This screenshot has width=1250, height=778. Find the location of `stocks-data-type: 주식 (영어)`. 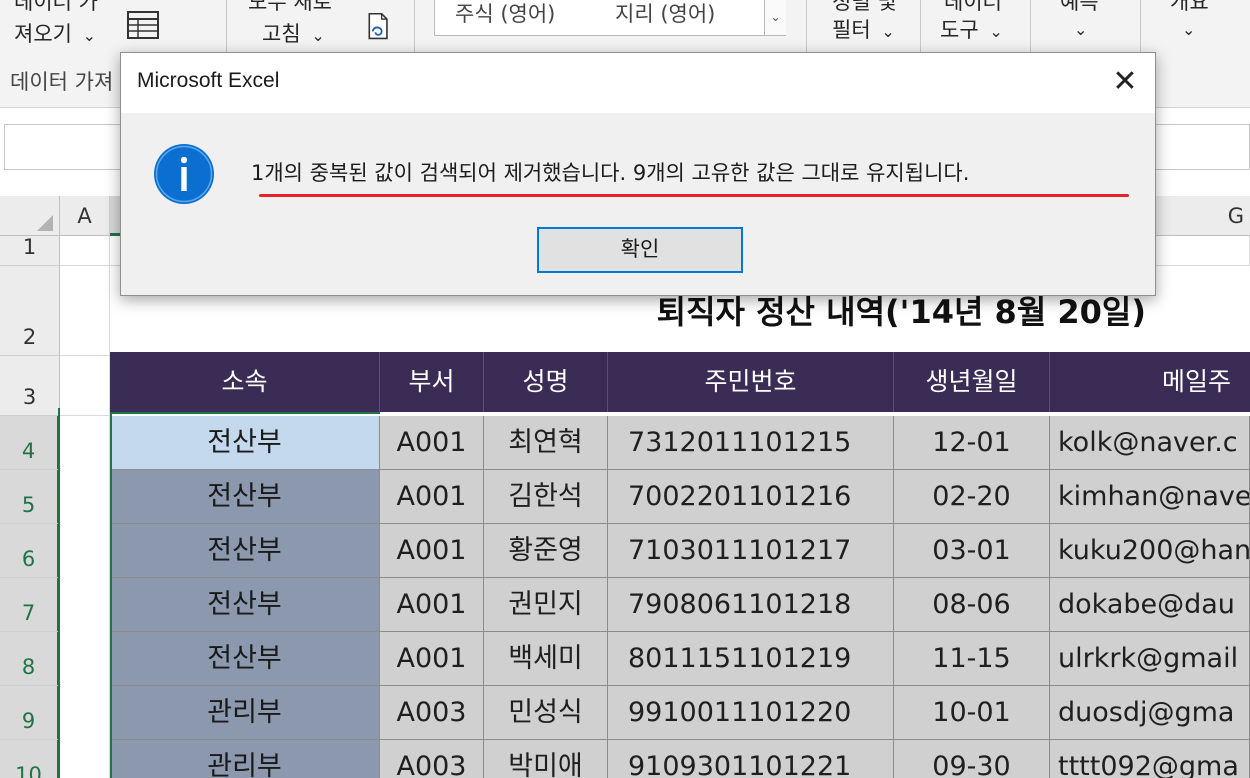

stocks-data-type: 주식 (영어) is located at coordinates (505, 14).